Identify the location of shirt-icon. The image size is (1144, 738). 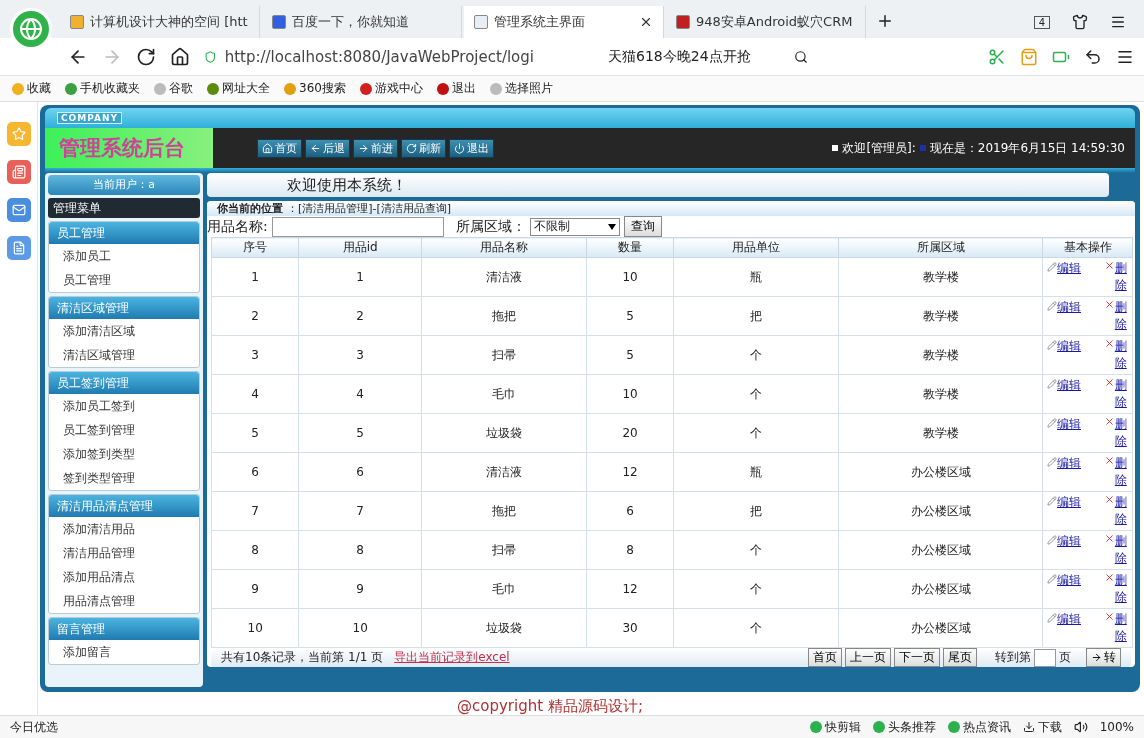
(1080, 22).